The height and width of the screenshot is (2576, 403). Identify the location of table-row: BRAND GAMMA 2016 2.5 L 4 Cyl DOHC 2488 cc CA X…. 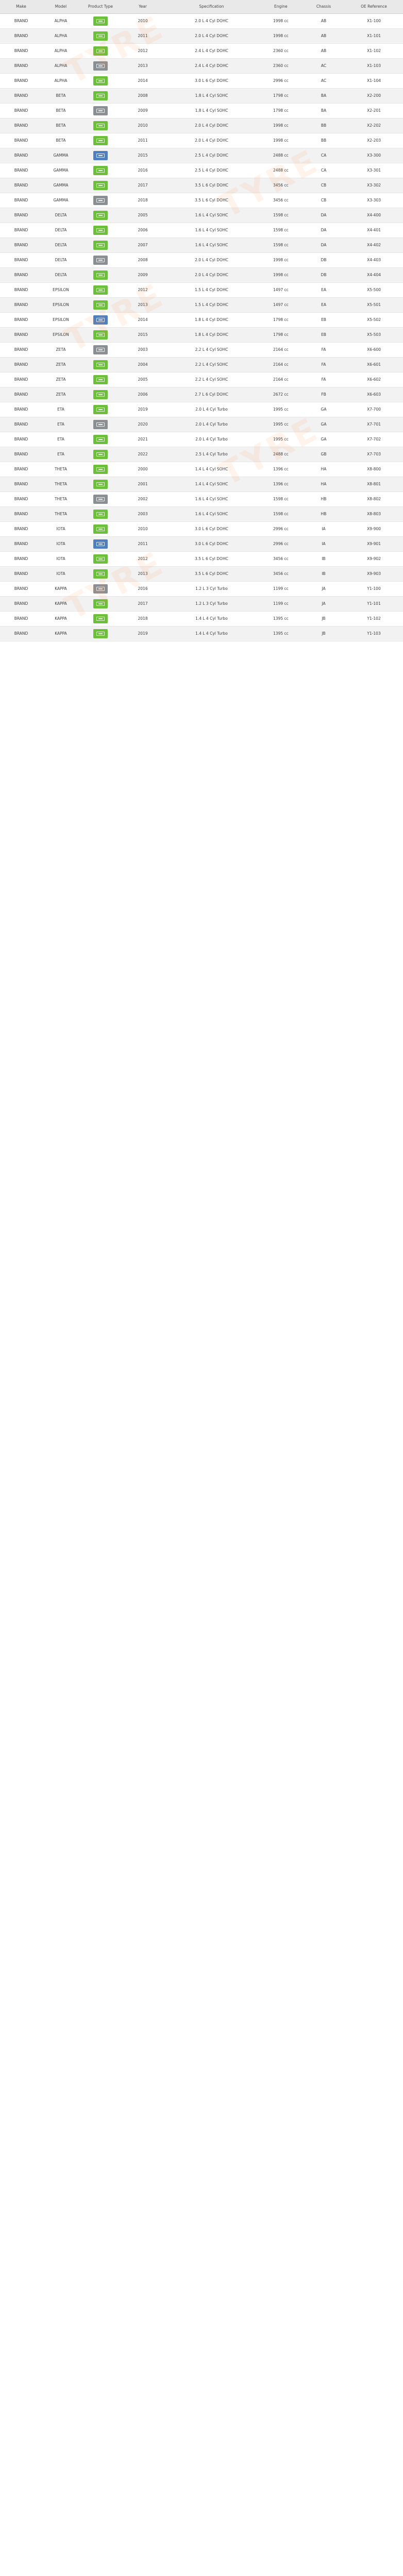
(202, 170).